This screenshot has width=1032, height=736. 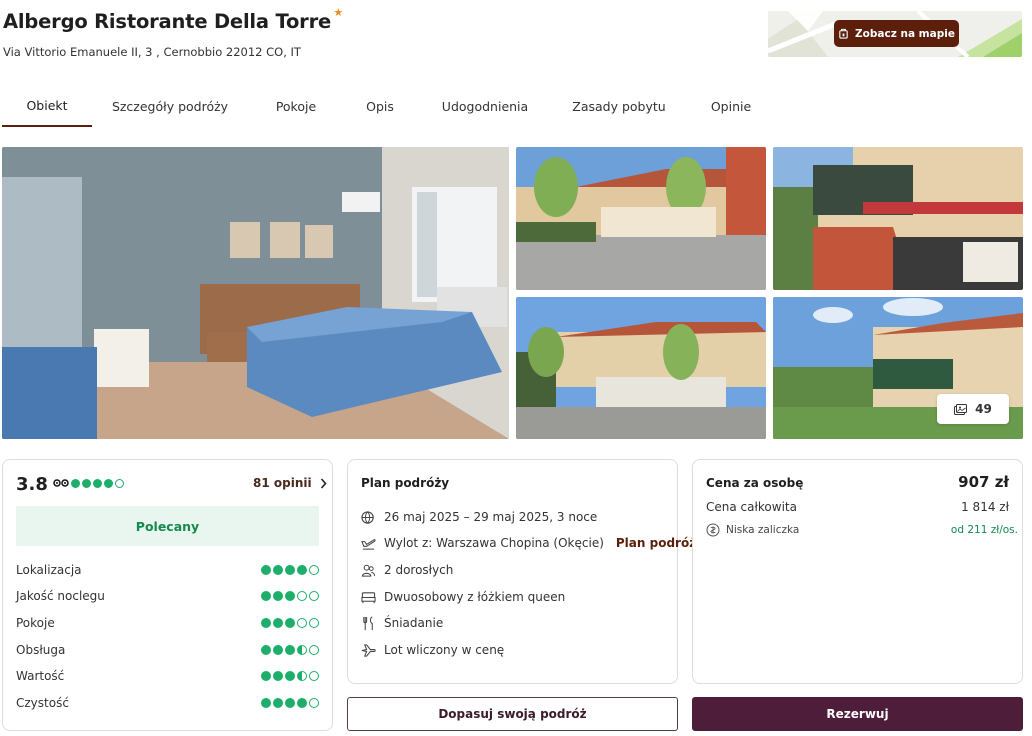 I want to click on deposit-coin-icon, so click(x=713, y=530).